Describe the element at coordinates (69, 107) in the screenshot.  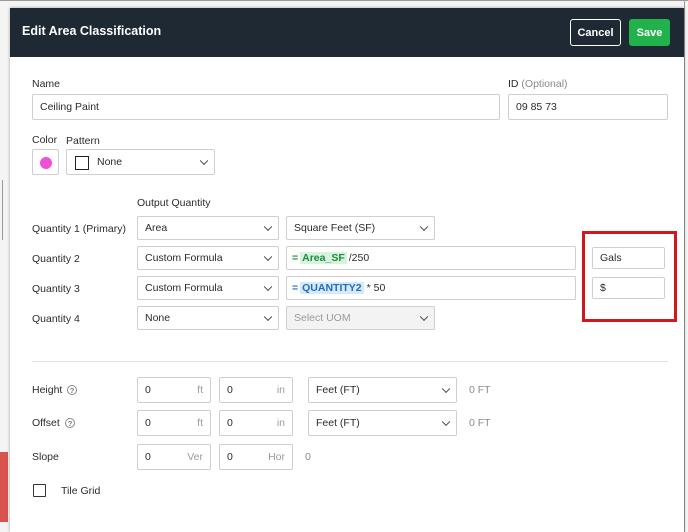
I see `name-value: Ceiling Paint` at that location.